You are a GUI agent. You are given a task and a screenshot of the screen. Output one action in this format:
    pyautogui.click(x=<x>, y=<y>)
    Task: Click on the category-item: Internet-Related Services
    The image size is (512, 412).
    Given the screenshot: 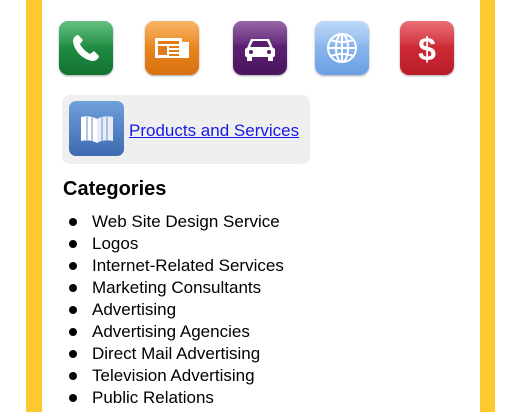 What is the action you would take?
    pyautogui.click(x=174, y=266)
    